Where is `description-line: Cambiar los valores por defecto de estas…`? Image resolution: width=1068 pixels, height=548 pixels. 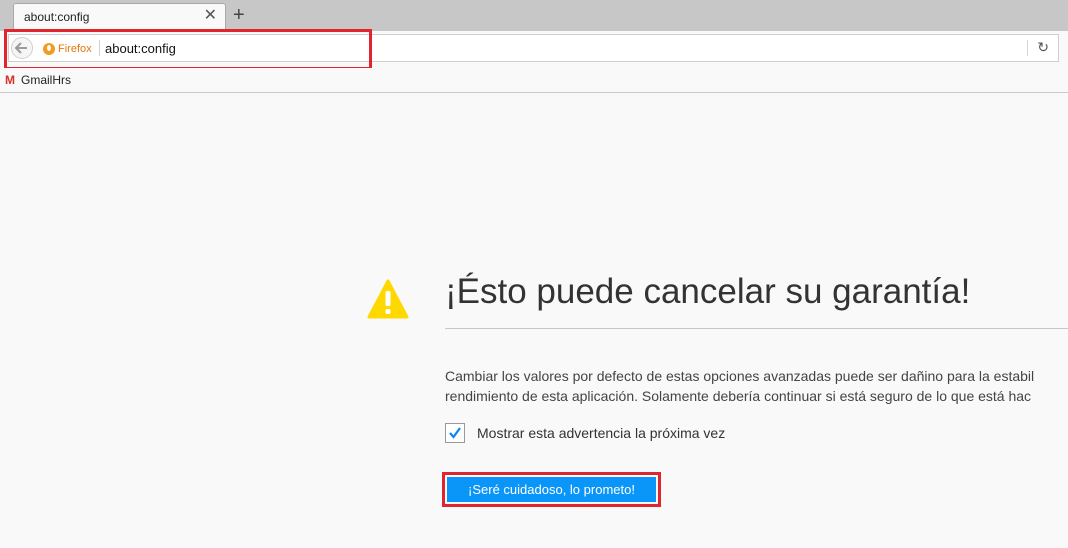
description-line: Cambiar los valores por defecto de estas… is located at coordinates (740, 376).